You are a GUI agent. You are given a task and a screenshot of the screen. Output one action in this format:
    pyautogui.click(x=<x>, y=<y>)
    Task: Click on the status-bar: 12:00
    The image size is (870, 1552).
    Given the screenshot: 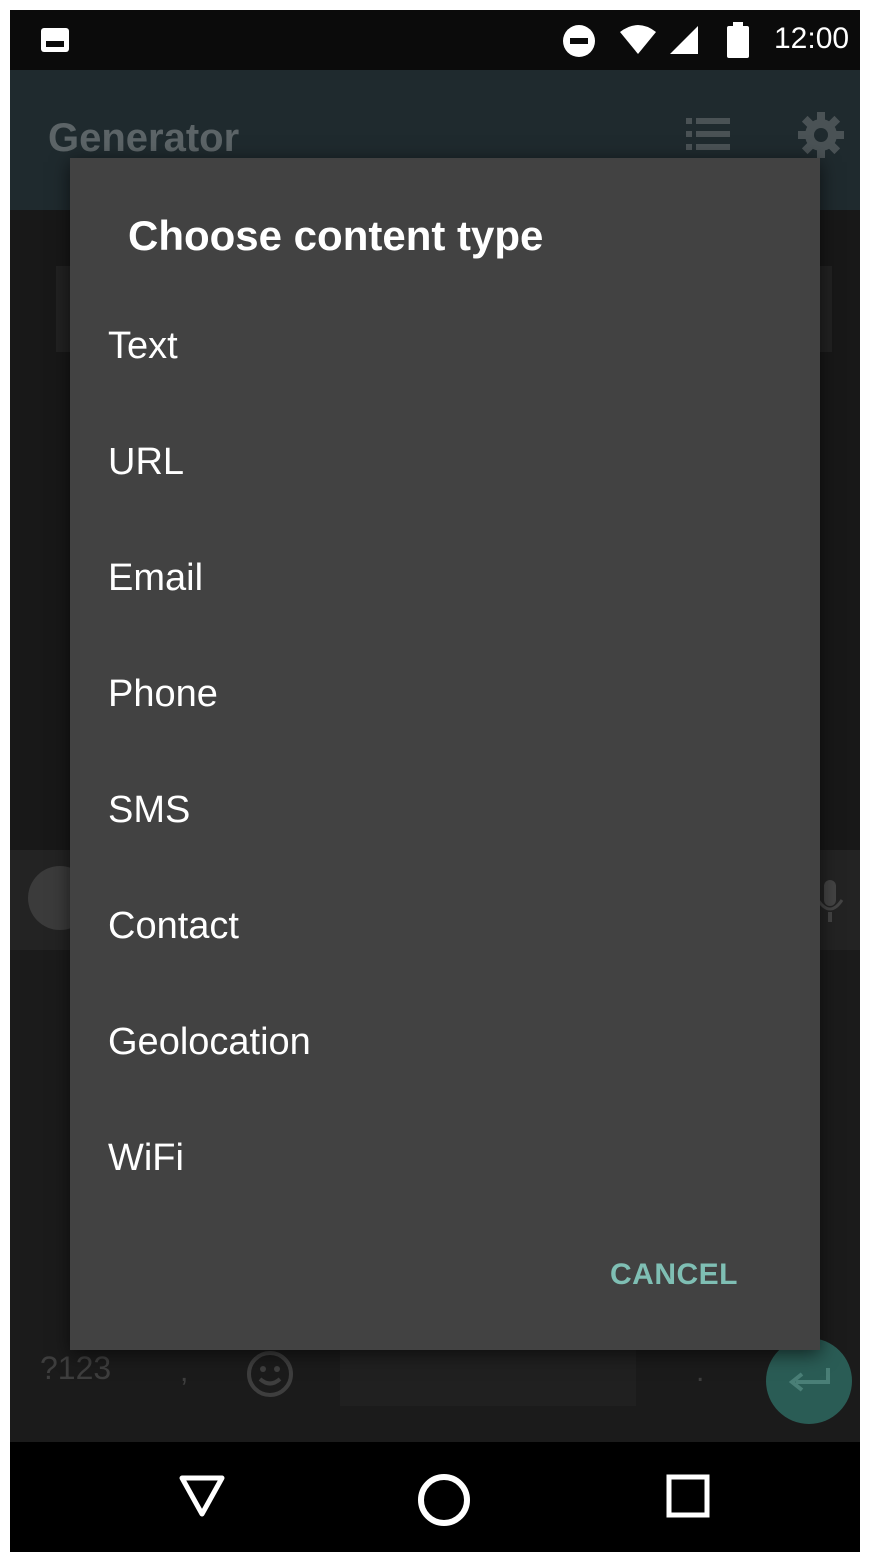 What is the action you would take?
    pyautogui.click(x=435, y=40)
    